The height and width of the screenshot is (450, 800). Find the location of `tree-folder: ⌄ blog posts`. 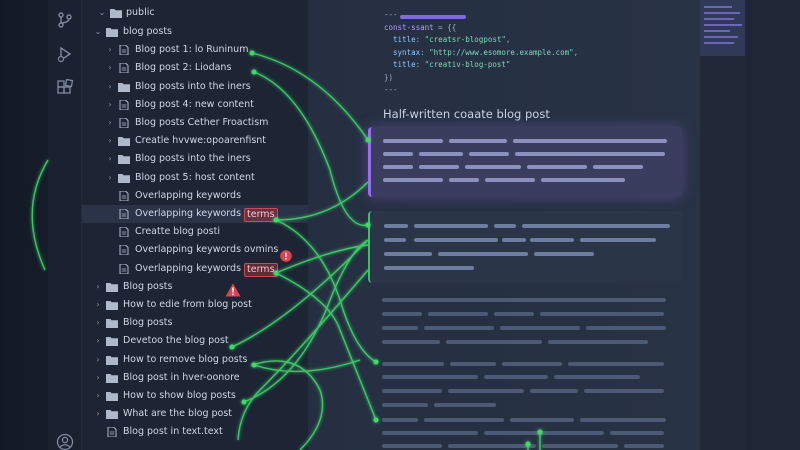

tree-folder: ⌄ blog posts is located at coordinates (195, 32).